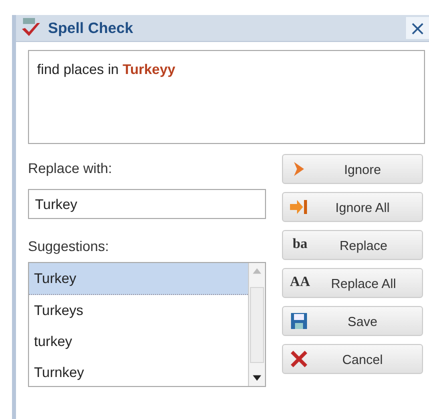 The height and width of the screenshot is (419, 429). Describe the element at coordinates (147, 204) in the screenshot. I see `replace-field: Turkey` at that location.